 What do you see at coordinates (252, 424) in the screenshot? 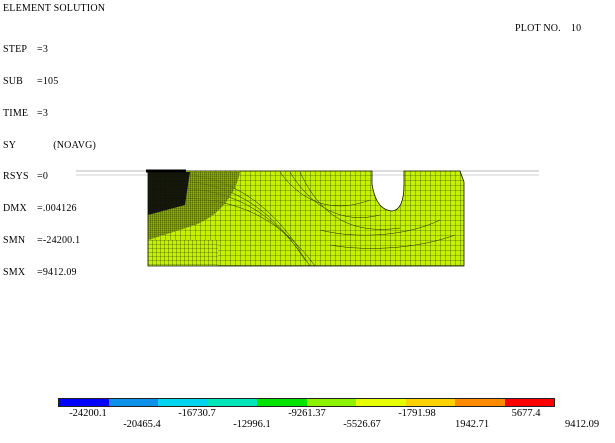
I see `legend-tick-label: -12996.1` at bounding box center [252, 424].